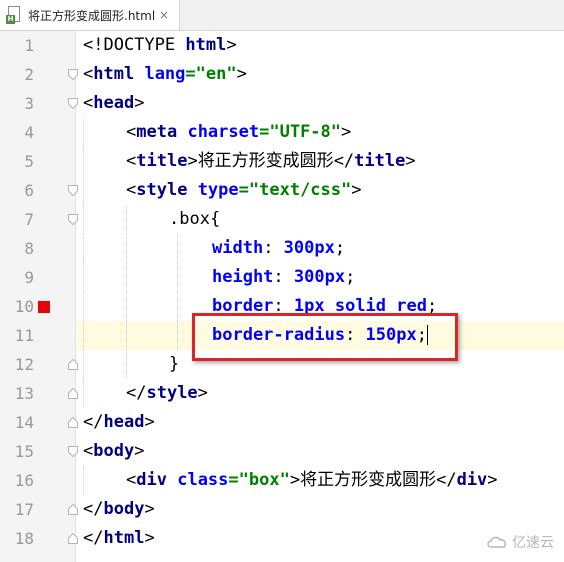 The width and height of the screenshot is (564, 562). Describe the element at coordinates (164, 15) in the screenshot. I see `close-icon: ×` at that location.